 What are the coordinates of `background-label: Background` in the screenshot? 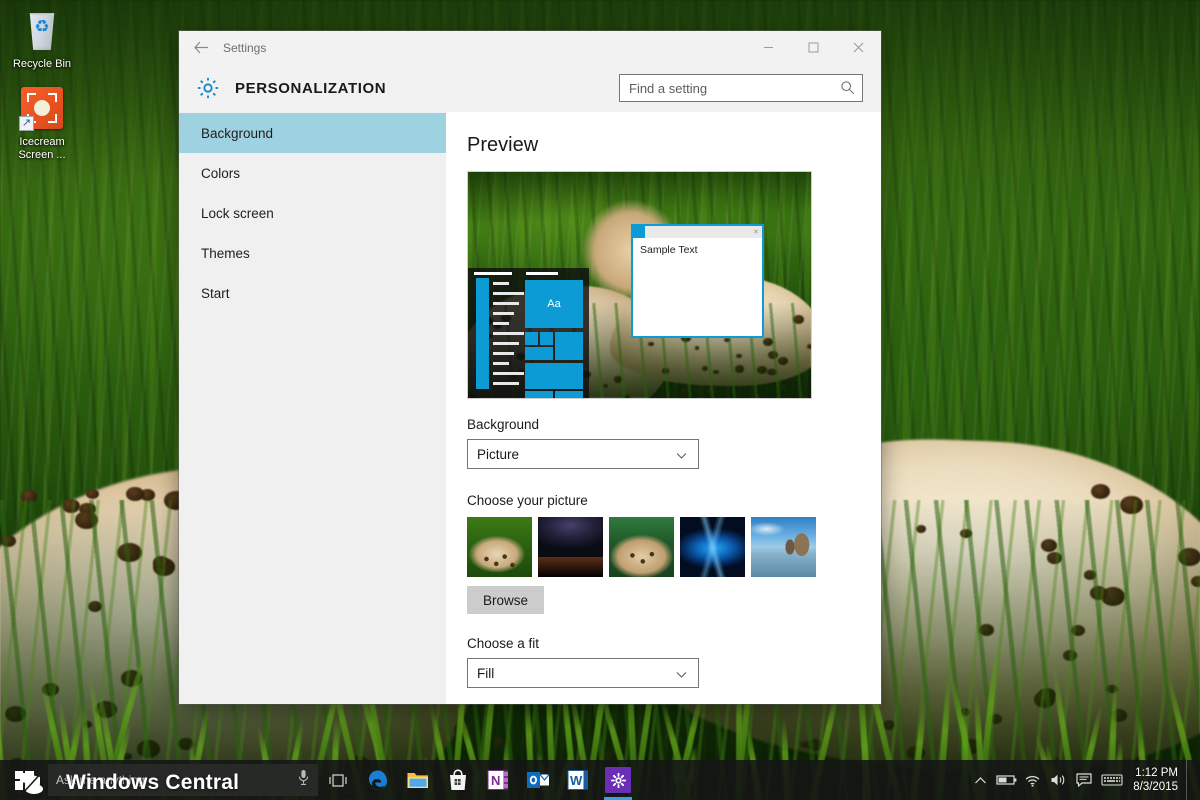 It's located at (503, 424).